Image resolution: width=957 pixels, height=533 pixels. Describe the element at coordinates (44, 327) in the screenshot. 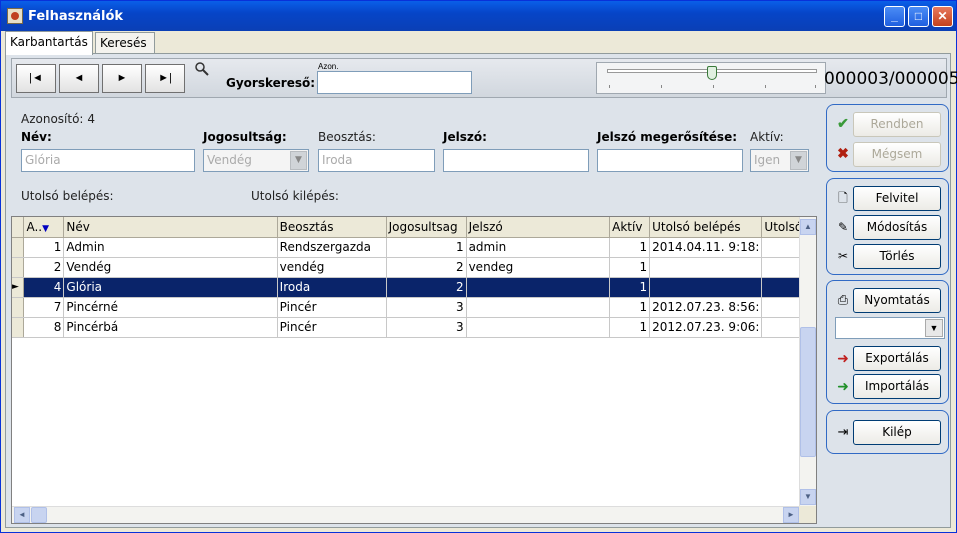

I see `cell-id: 8` at that location.